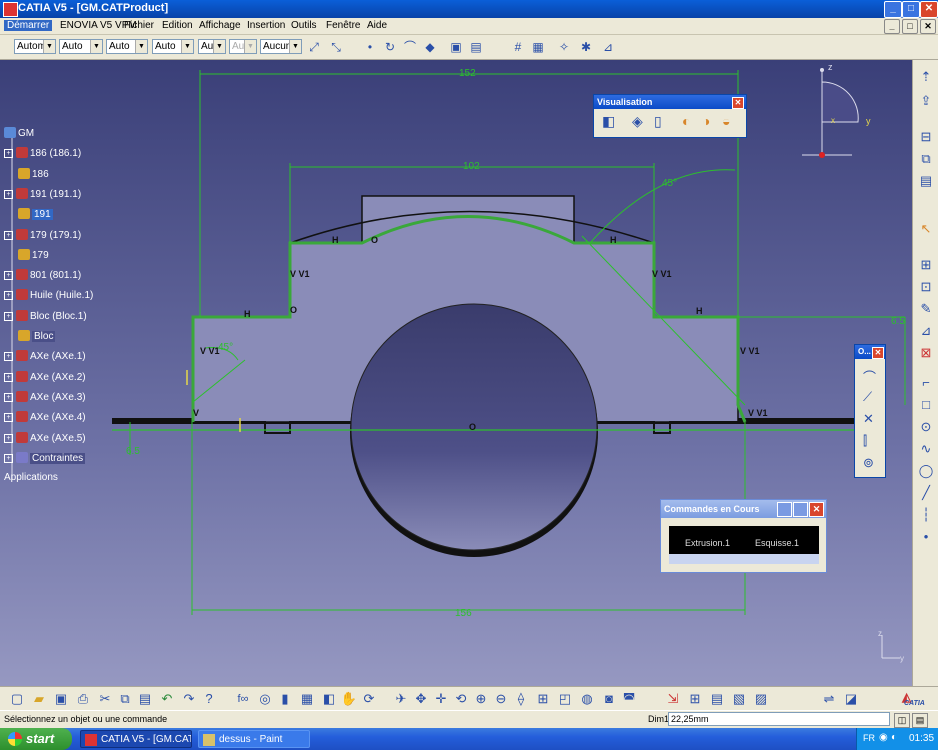 Image resolution: width=938 pixels, height=750 pixels. I want to click on spline-icon: ↻, so click(390, 47).